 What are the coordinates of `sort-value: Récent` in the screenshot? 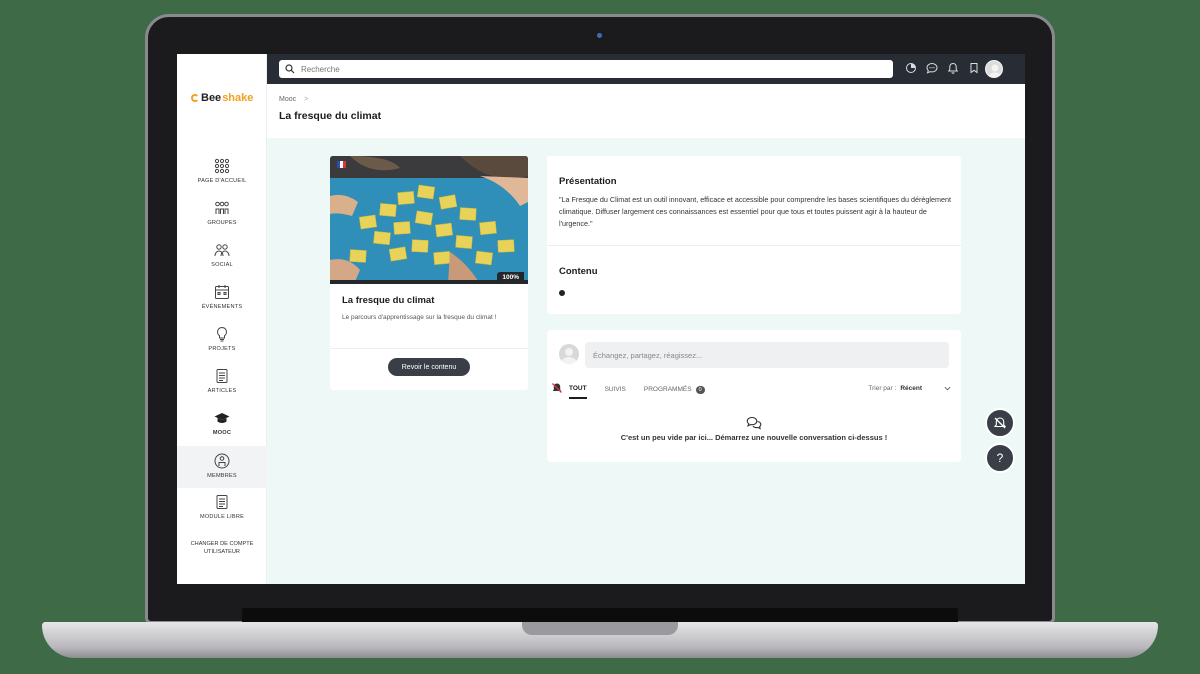 It's located at (911, 388).